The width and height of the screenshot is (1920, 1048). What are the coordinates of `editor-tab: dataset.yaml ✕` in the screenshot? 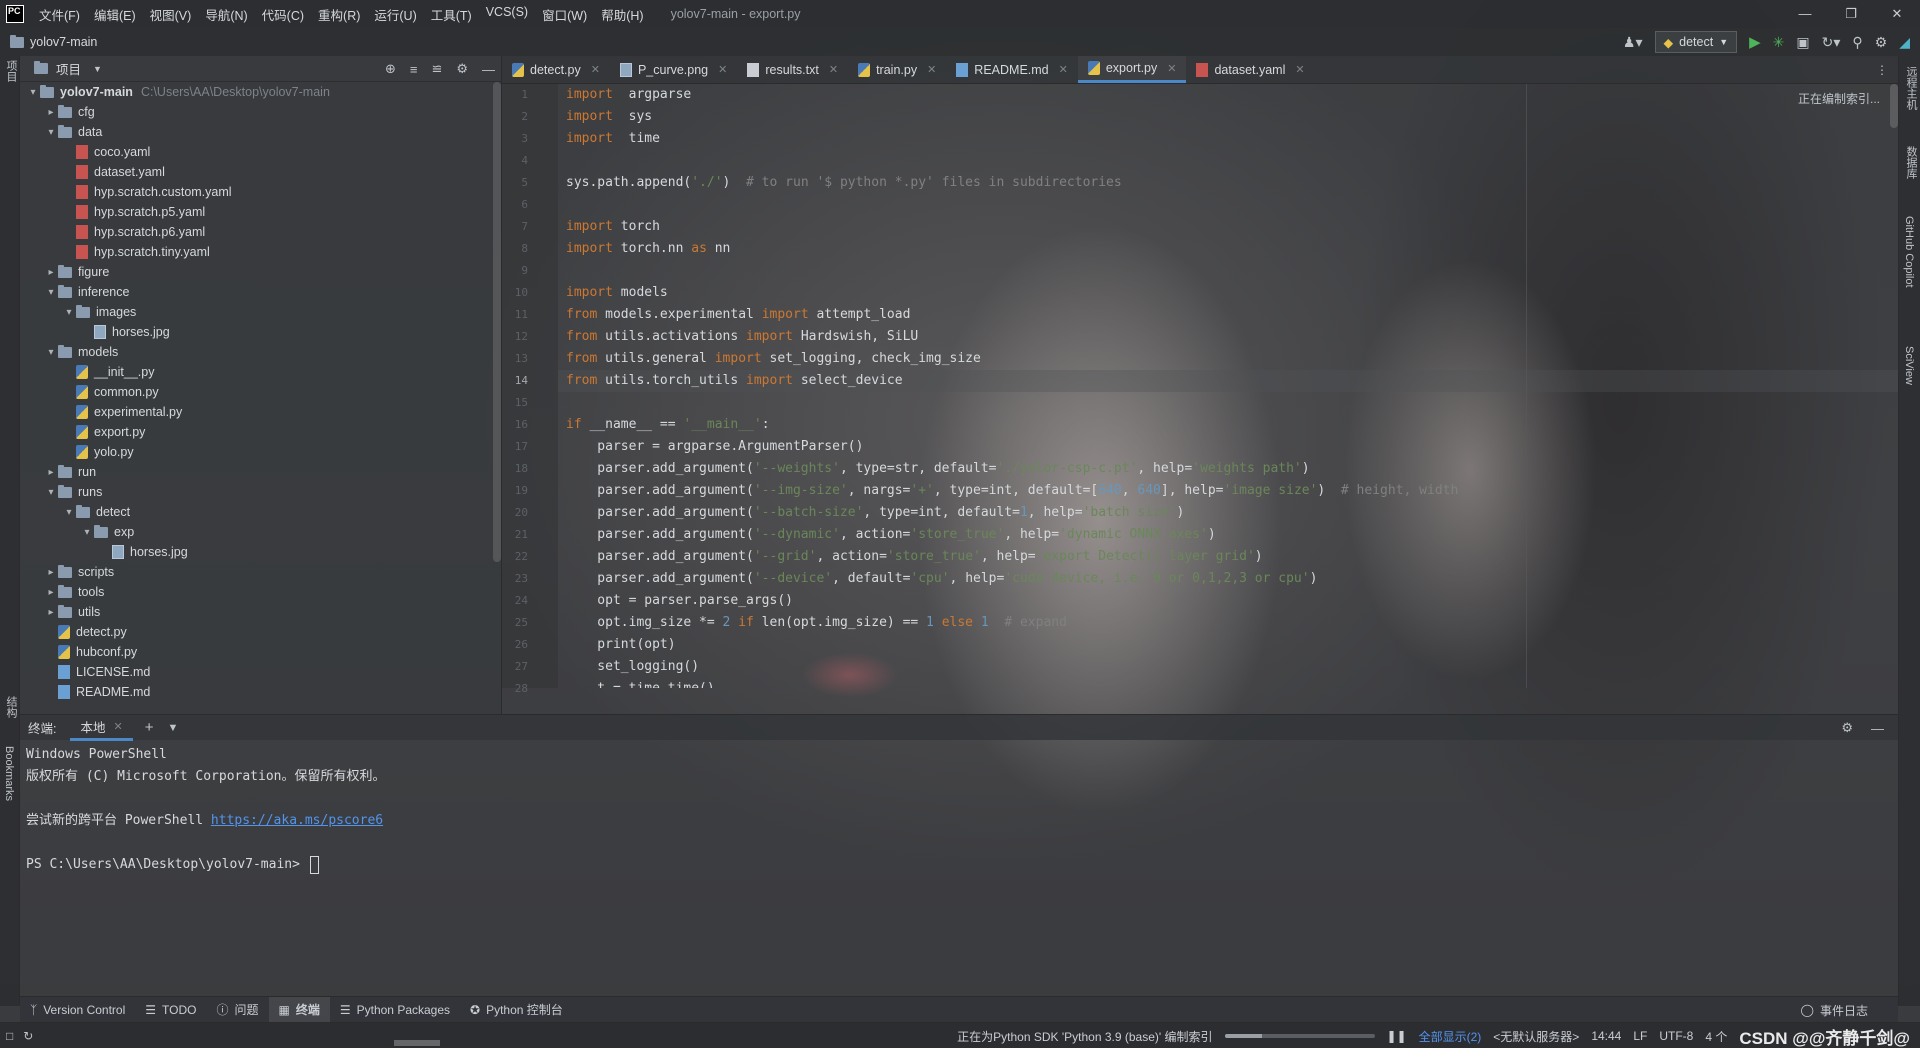 It's located at (1250, 69).